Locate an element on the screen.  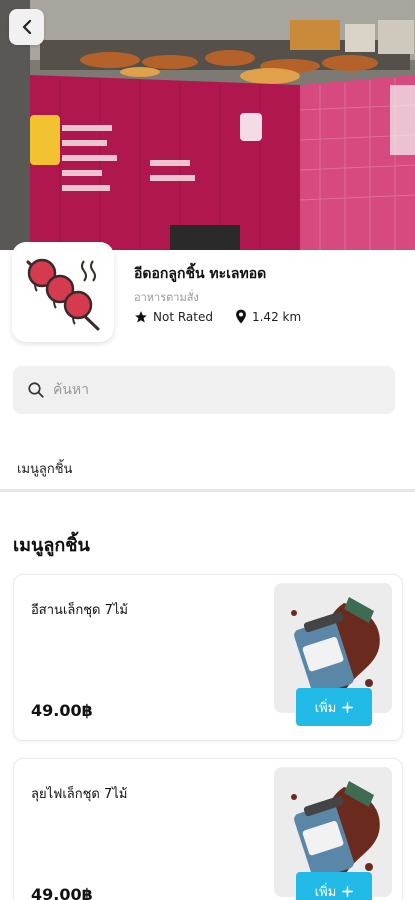
meatball-skewer-icon is located at coordinates (63, 294).